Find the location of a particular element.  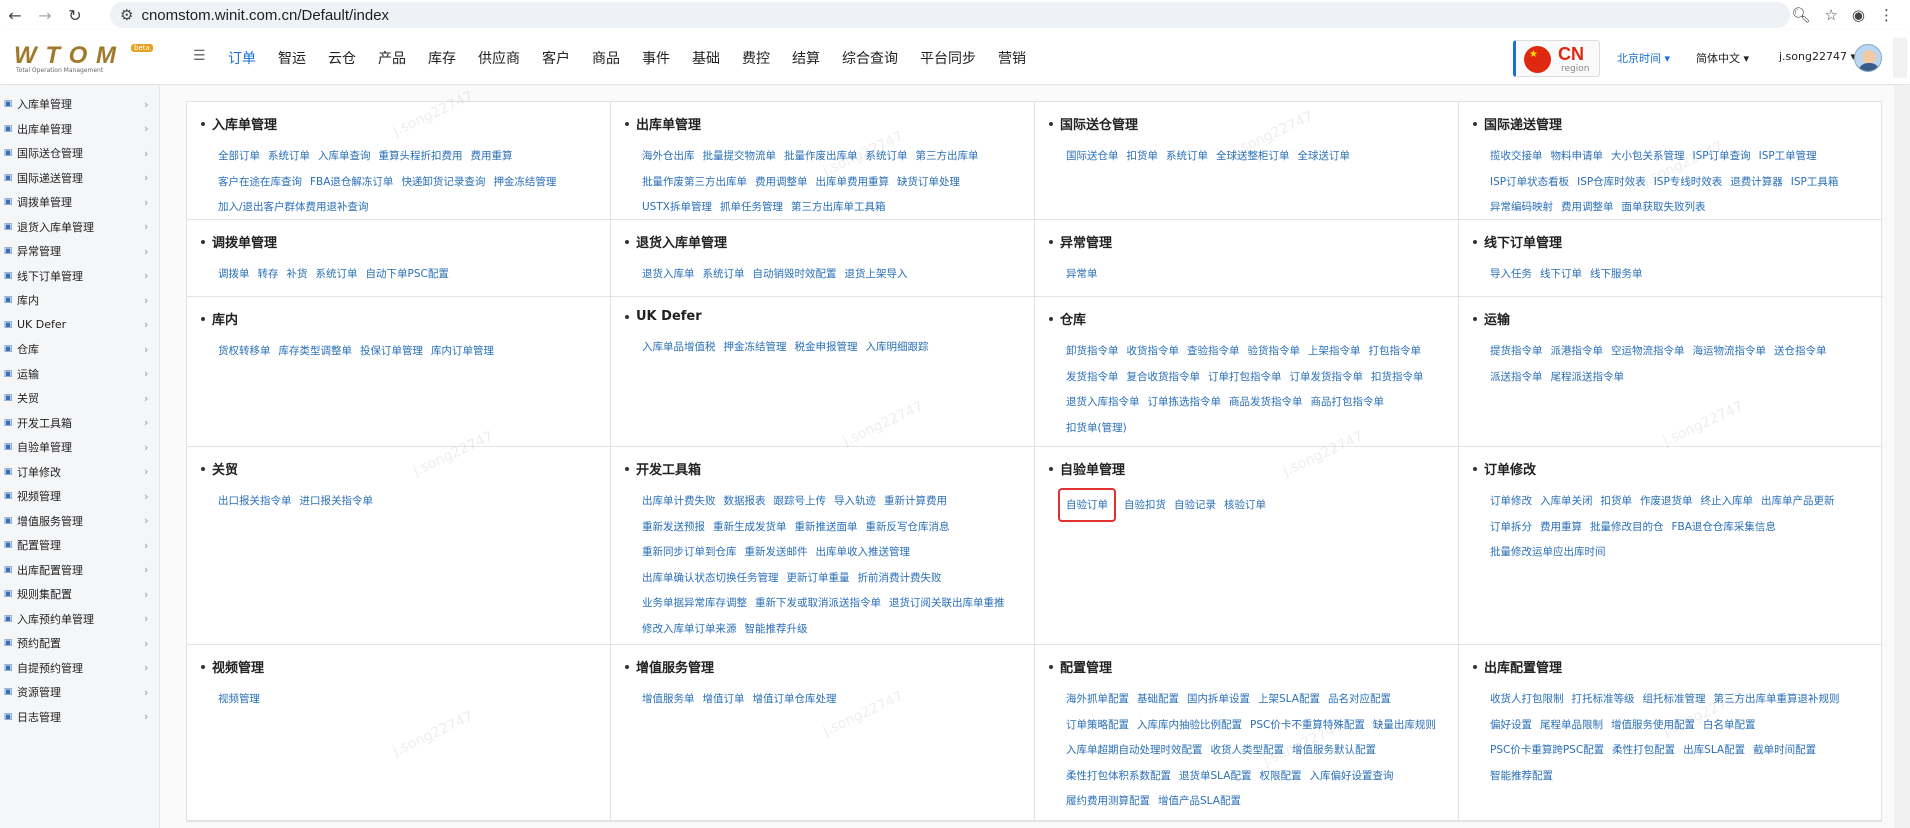

menu-link: 重新生成发货单 is located at coordinates (750, 527).